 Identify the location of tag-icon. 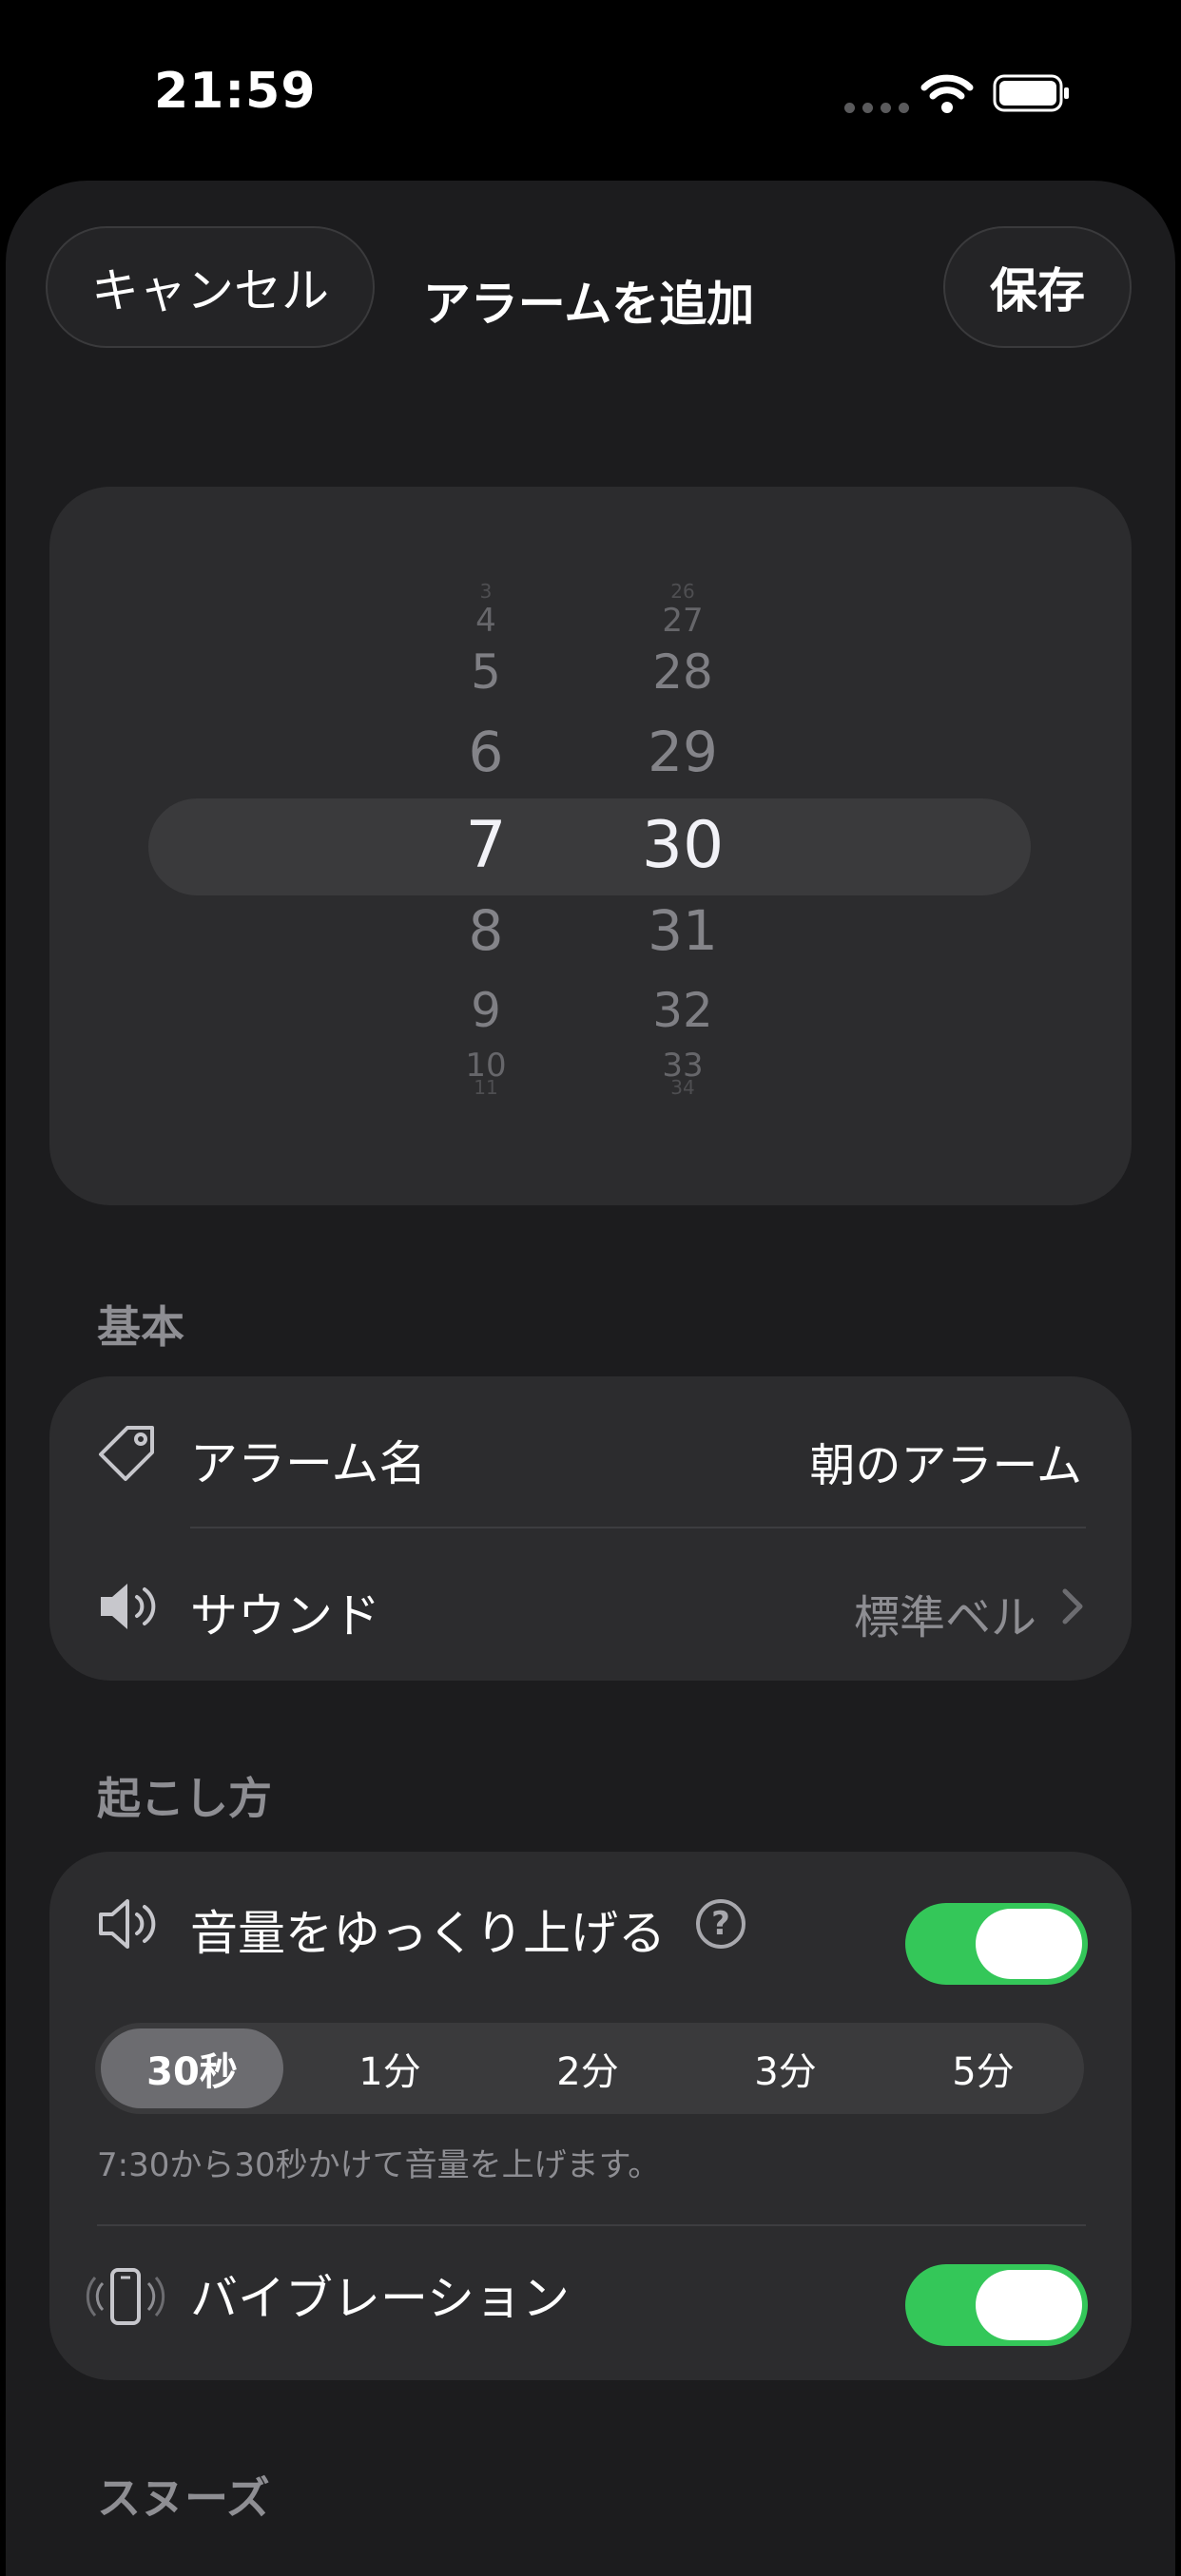
(126, 1453).